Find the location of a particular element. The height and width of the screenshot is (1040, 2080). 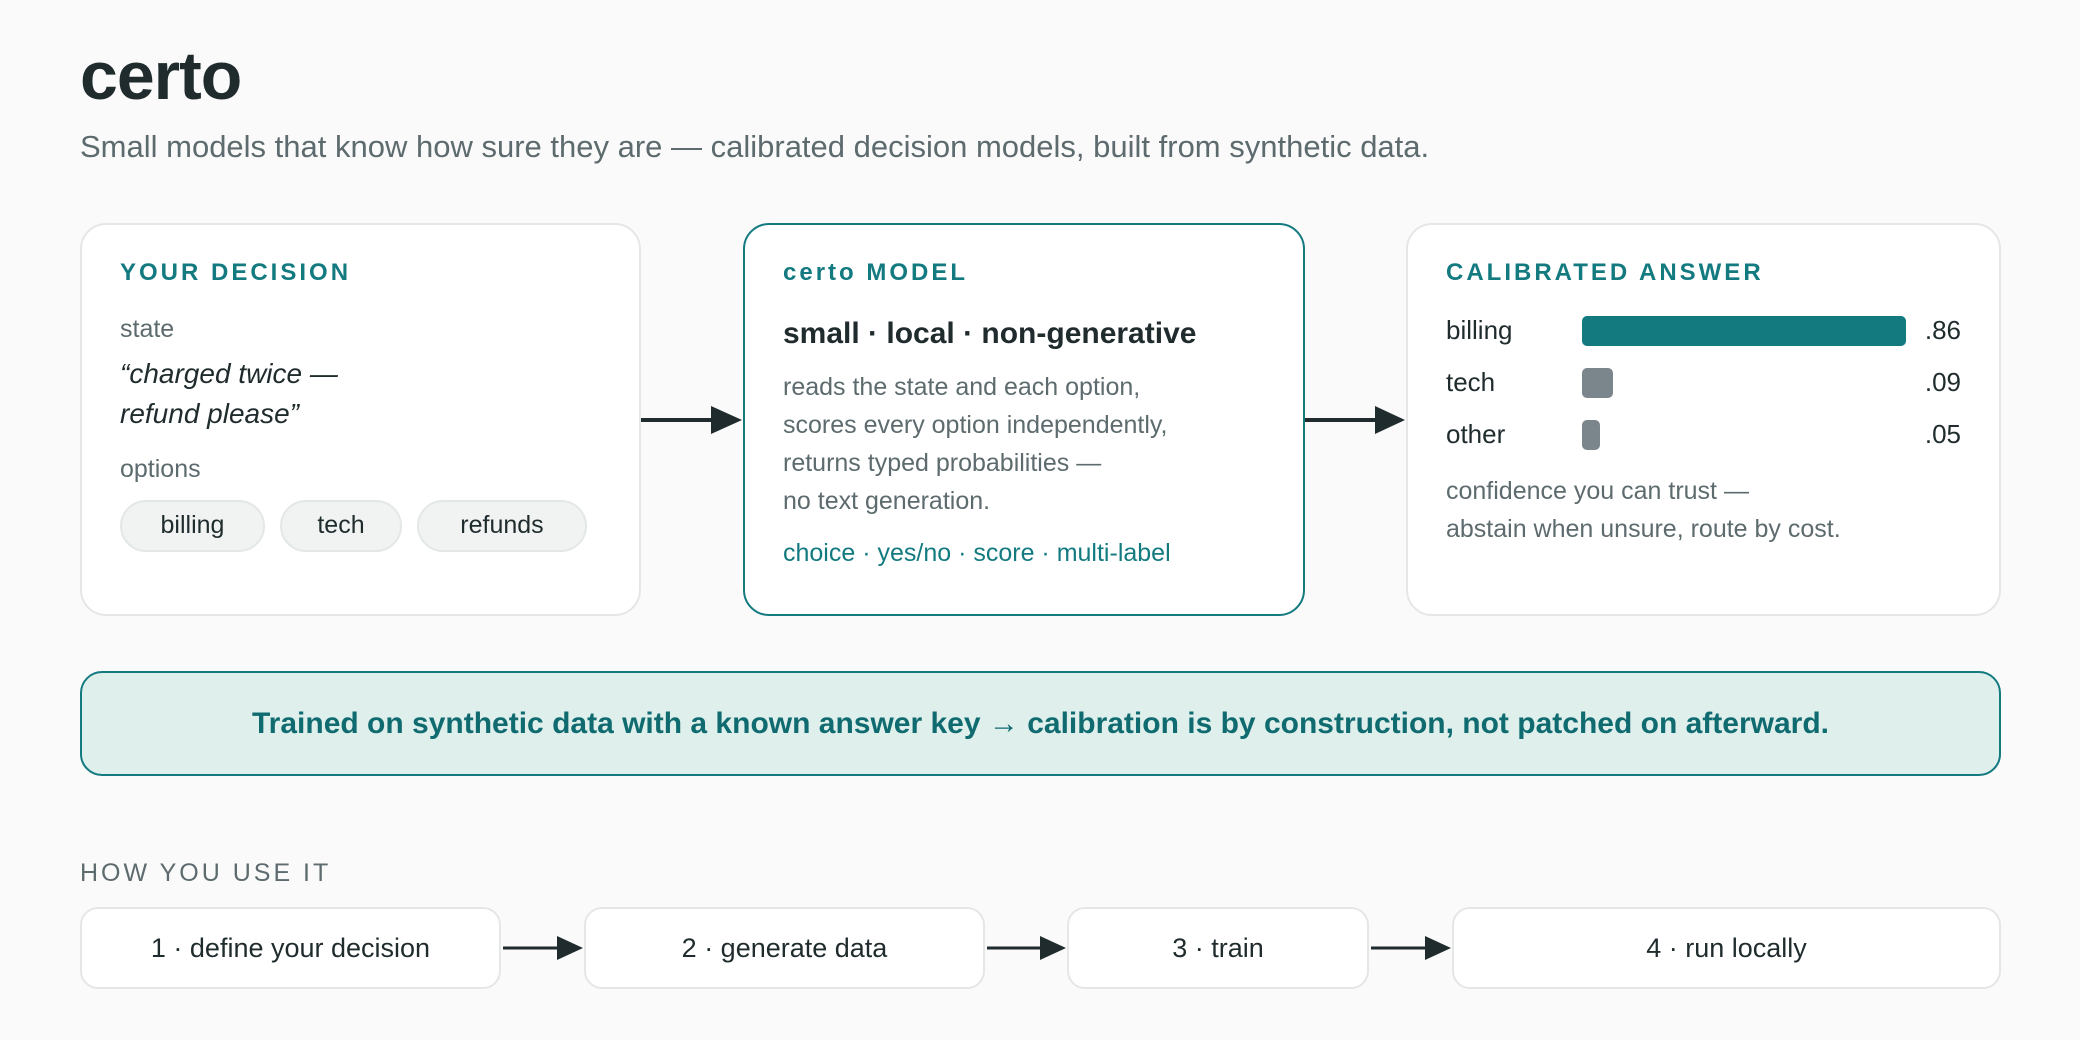

step-label: 2 · generate data is located at coordinates (784, 947).